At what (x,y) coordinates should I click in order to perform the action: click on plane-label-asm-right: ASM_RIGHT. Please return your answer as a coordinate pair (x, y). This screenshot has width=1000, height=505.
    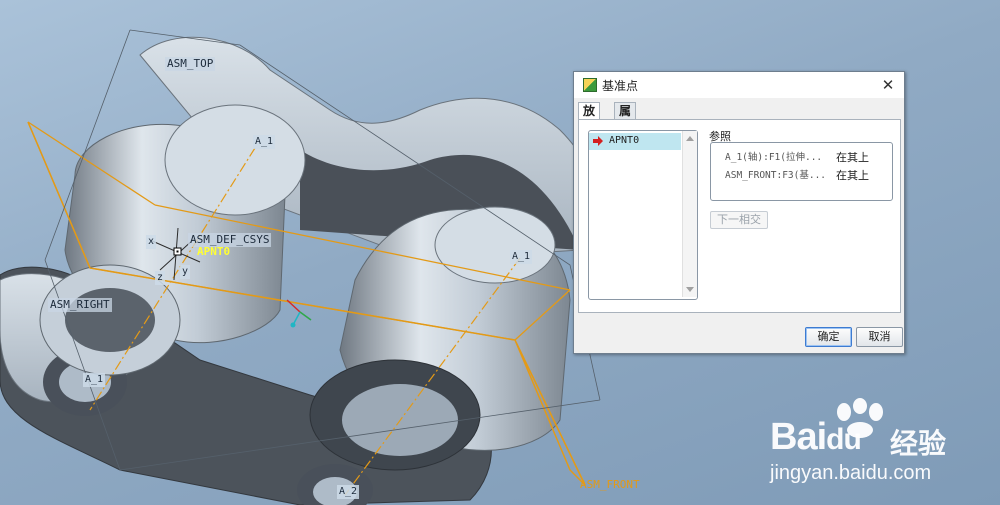
    Looking at the image, I should click on (80, 305).